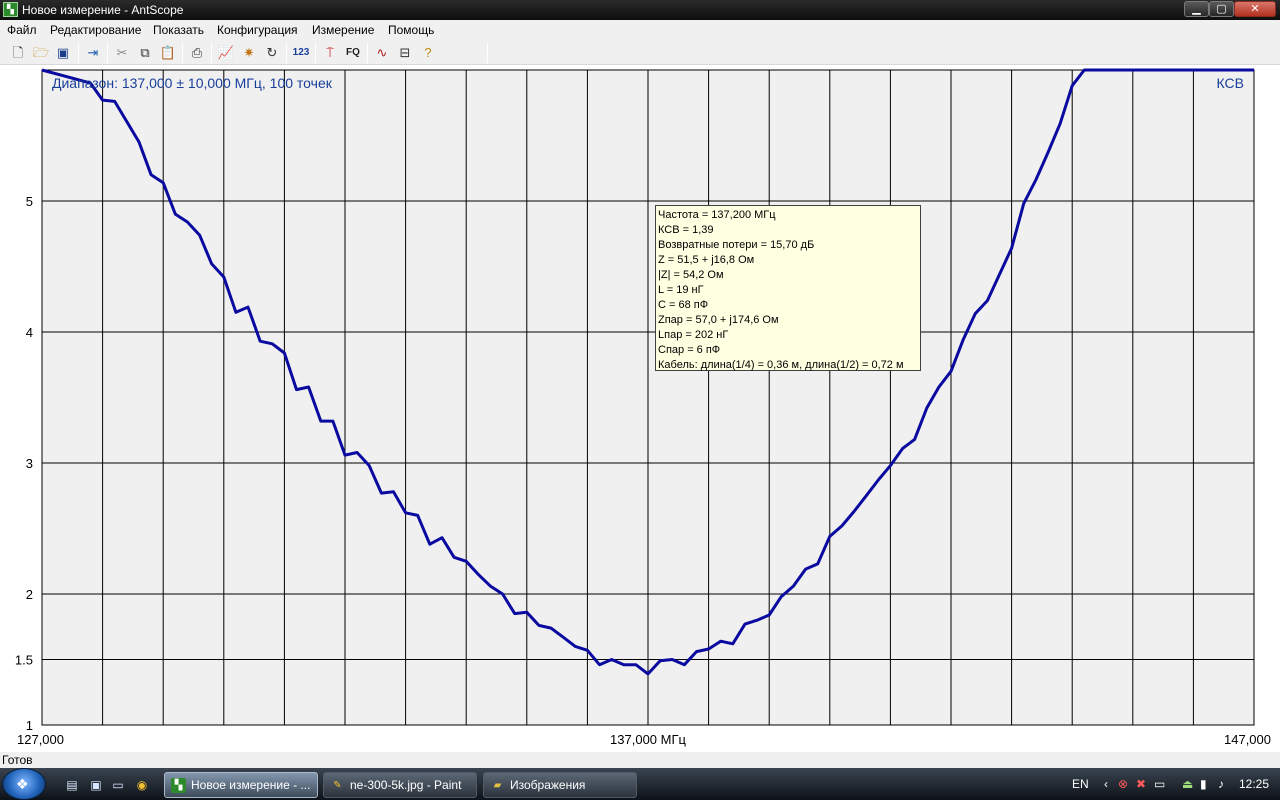  I want to click on menu-edit: Редактирование, so click(95, 30).